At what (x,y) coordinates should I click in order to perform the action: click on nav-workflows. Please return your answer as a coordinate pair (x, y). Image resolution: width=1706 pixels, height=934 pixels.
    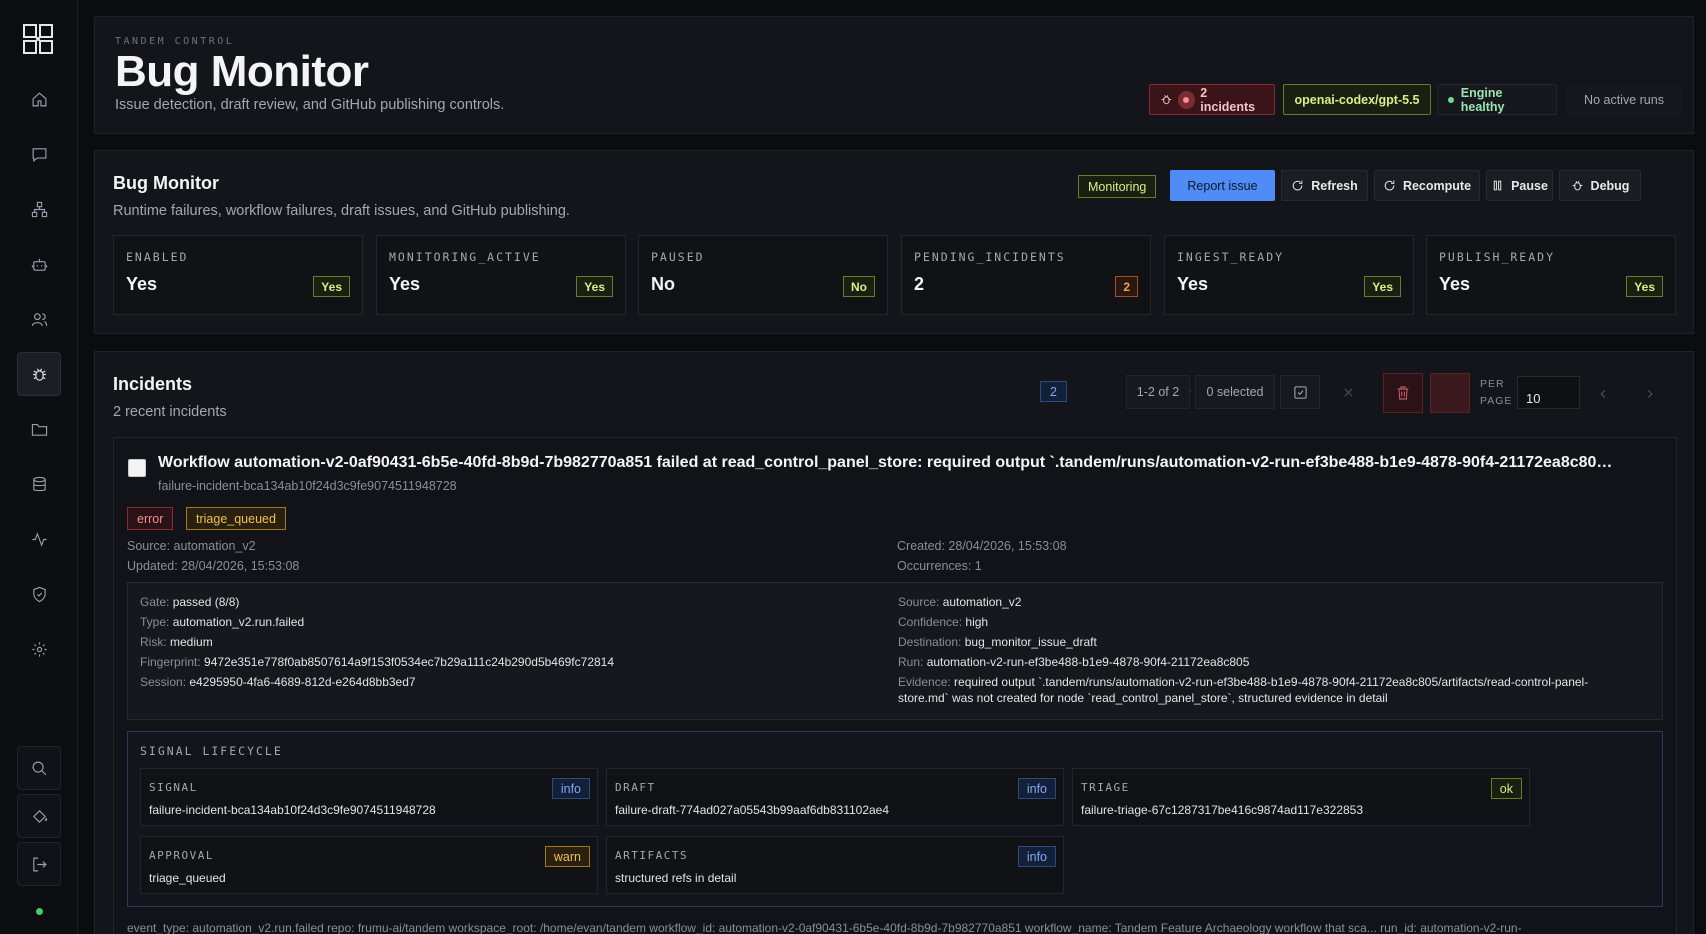
    Looking at the image, I should click on (39, 209).